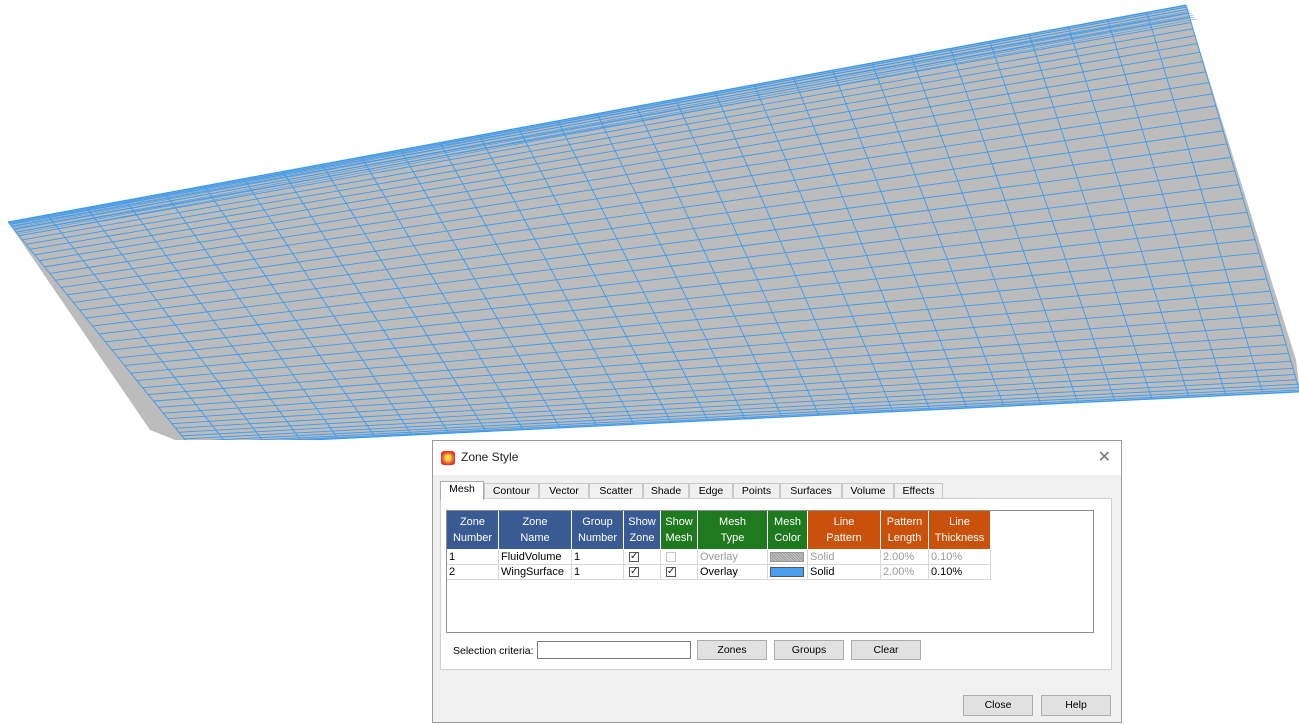 The height and width of the screenshot is (725, 1299). What do you see at coordinates (671, 557) in the screenshot?
I see `show-mesh-checkbox` at bounding box center [671, 557].